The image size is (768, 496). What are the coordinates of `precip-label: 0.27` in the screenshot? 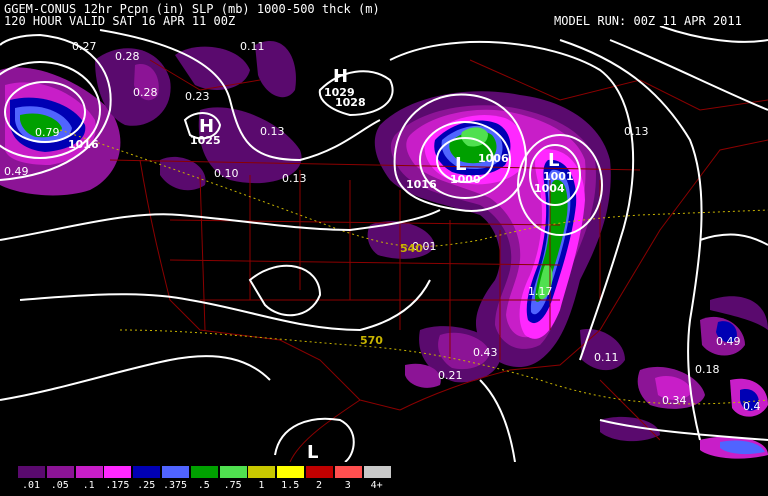 It's located at (84, 46).